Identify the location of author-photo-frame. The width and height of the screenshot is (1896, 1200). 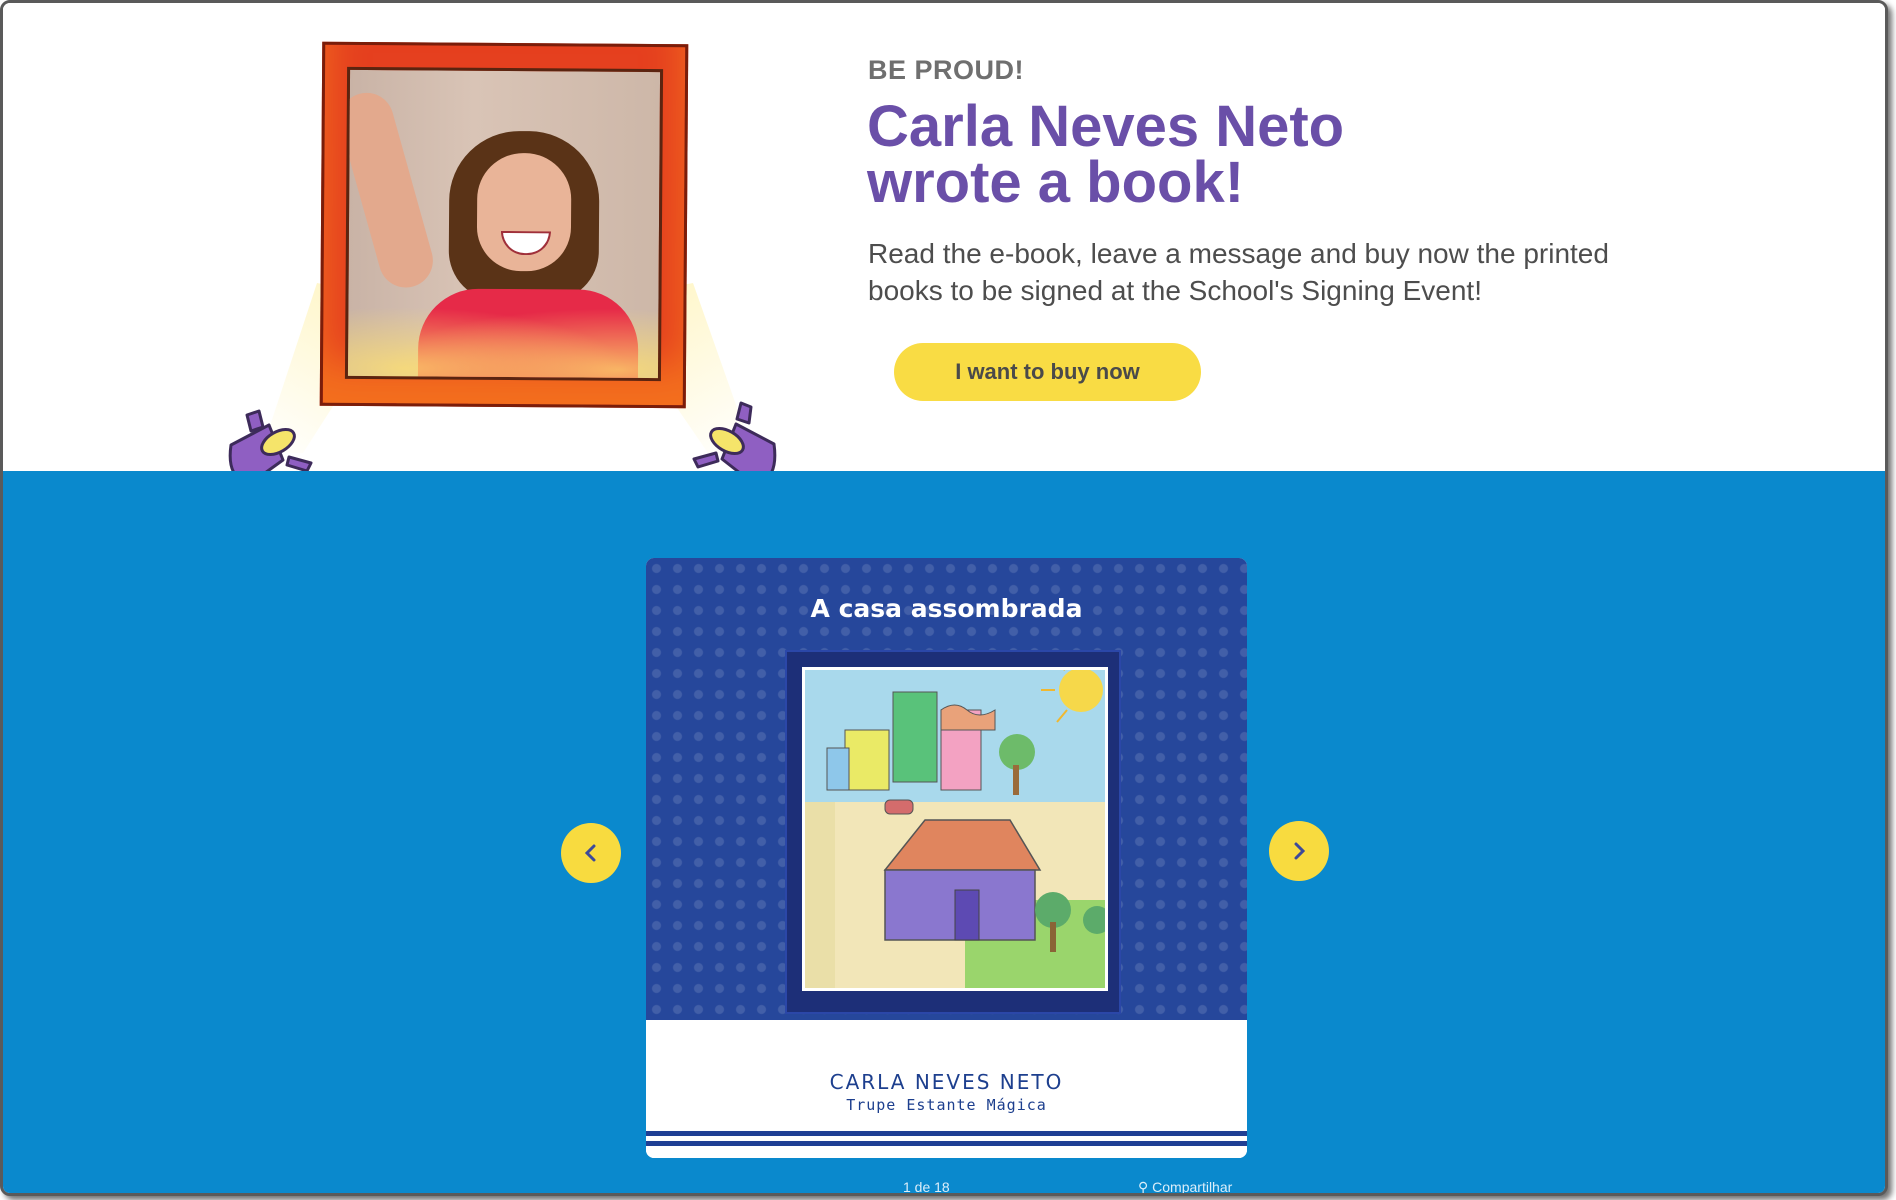
(504, 225).